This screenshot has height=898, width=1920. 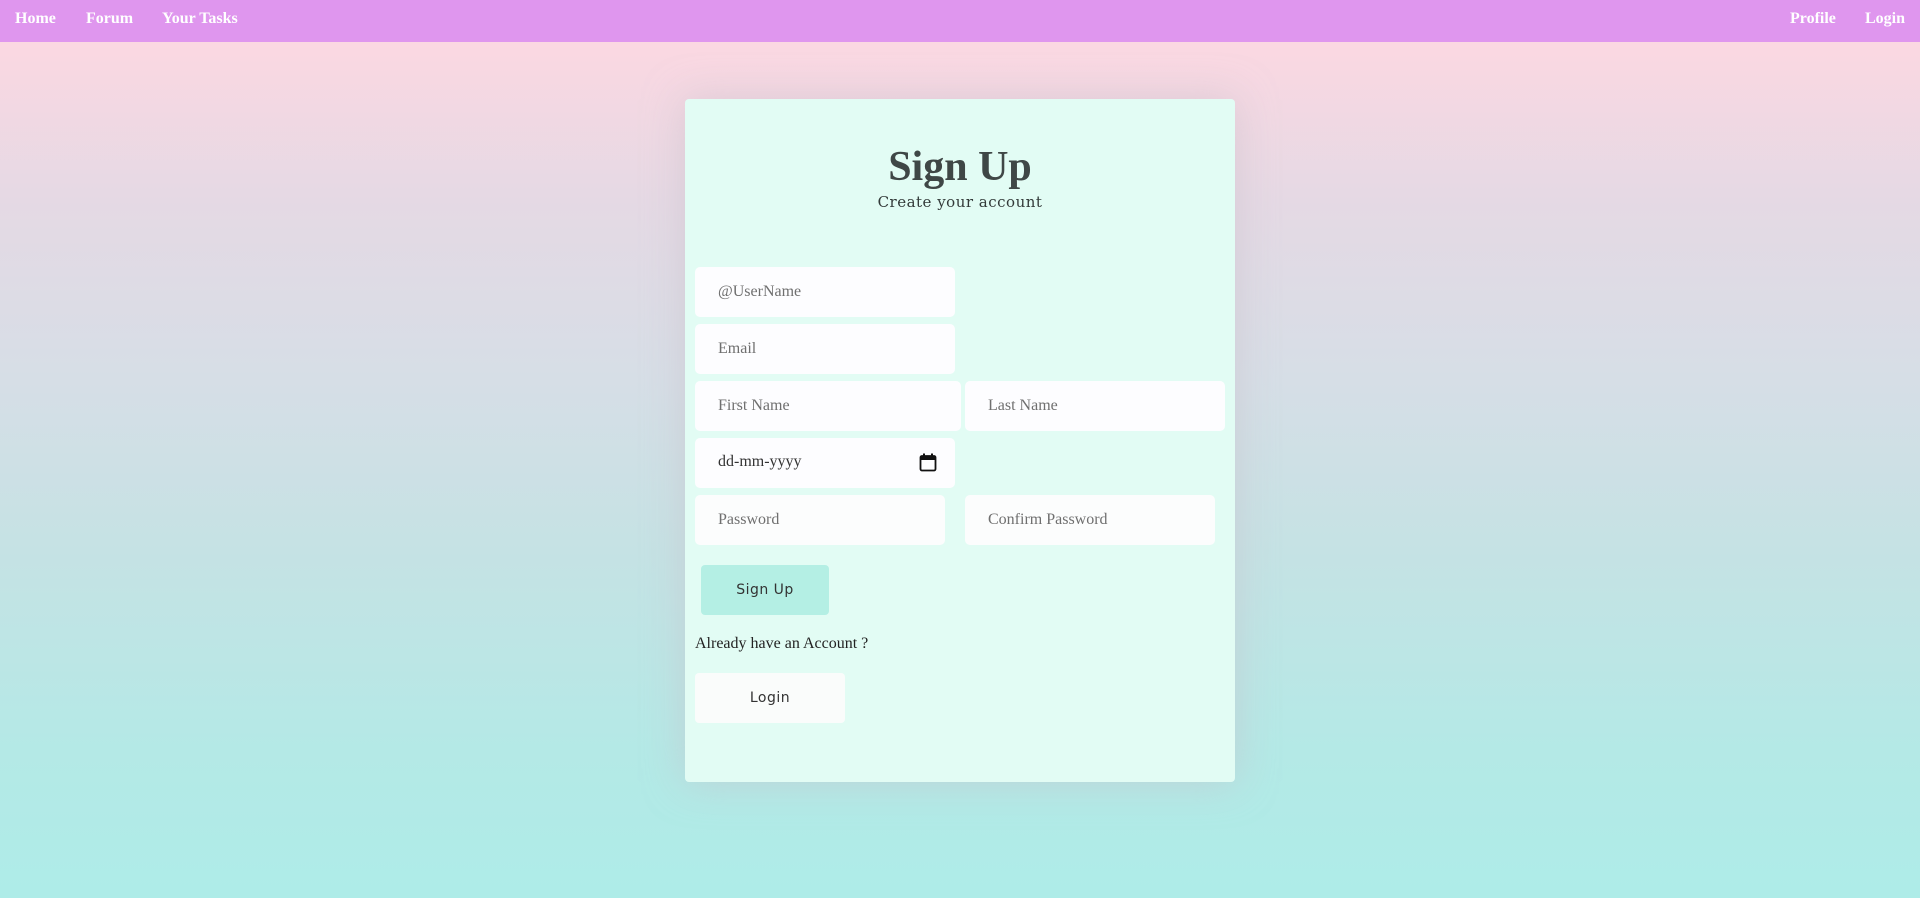 What do you see at coordinates (960, 21) in the screenshot?
I see `navbar: Home Forum Your Tasks Profile Login` at bounding box center [960, 21].